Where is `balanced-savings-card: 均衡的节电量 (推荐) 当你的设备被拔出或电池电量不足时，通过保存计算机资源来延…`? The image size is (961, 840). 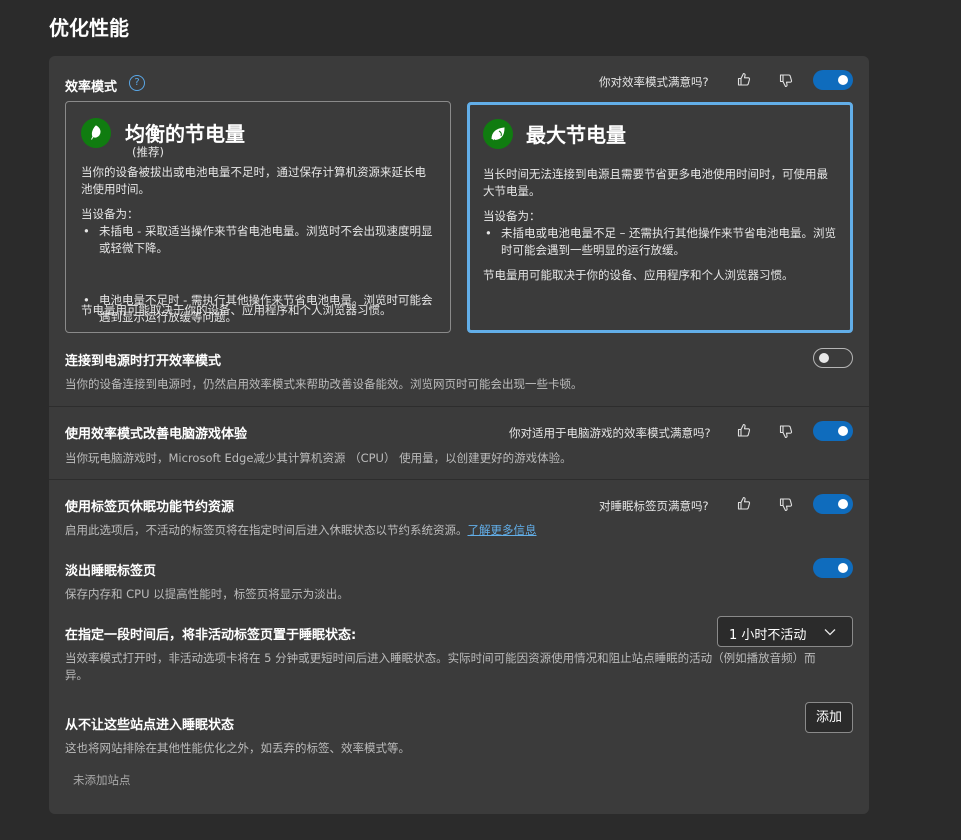 balanced-savings-card: 均衡的节电量 (推荐) 当你的设备被拔出或电池电量不足时，通过保存计算机资源来延… is located at coordinates (258, 217).